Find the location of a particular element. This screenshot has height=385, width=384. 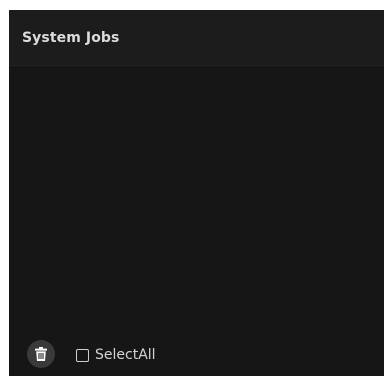

select-all-checkbox is located at coordinates (82, 355).